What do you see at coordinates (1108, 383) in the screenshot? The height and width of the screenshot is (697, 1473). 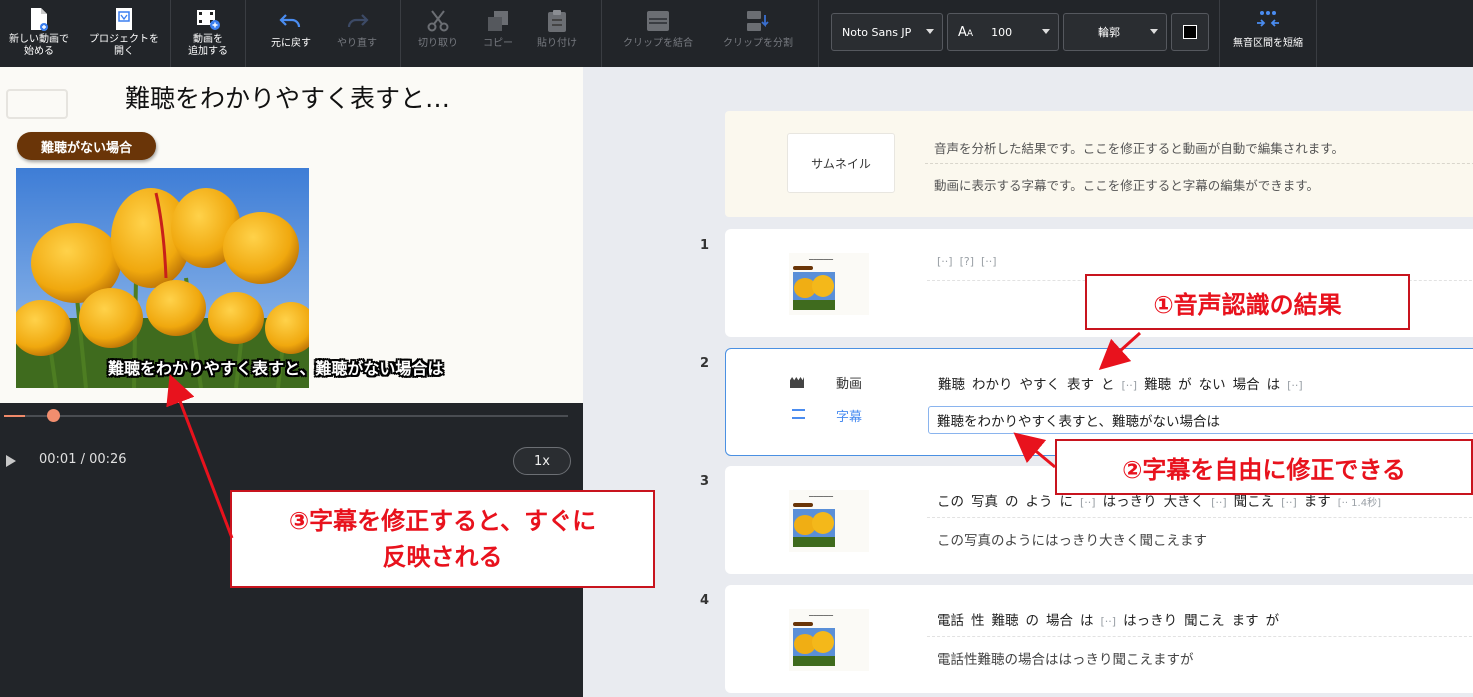 I see `recognized-word: と` at bounding box center [1108, 383].